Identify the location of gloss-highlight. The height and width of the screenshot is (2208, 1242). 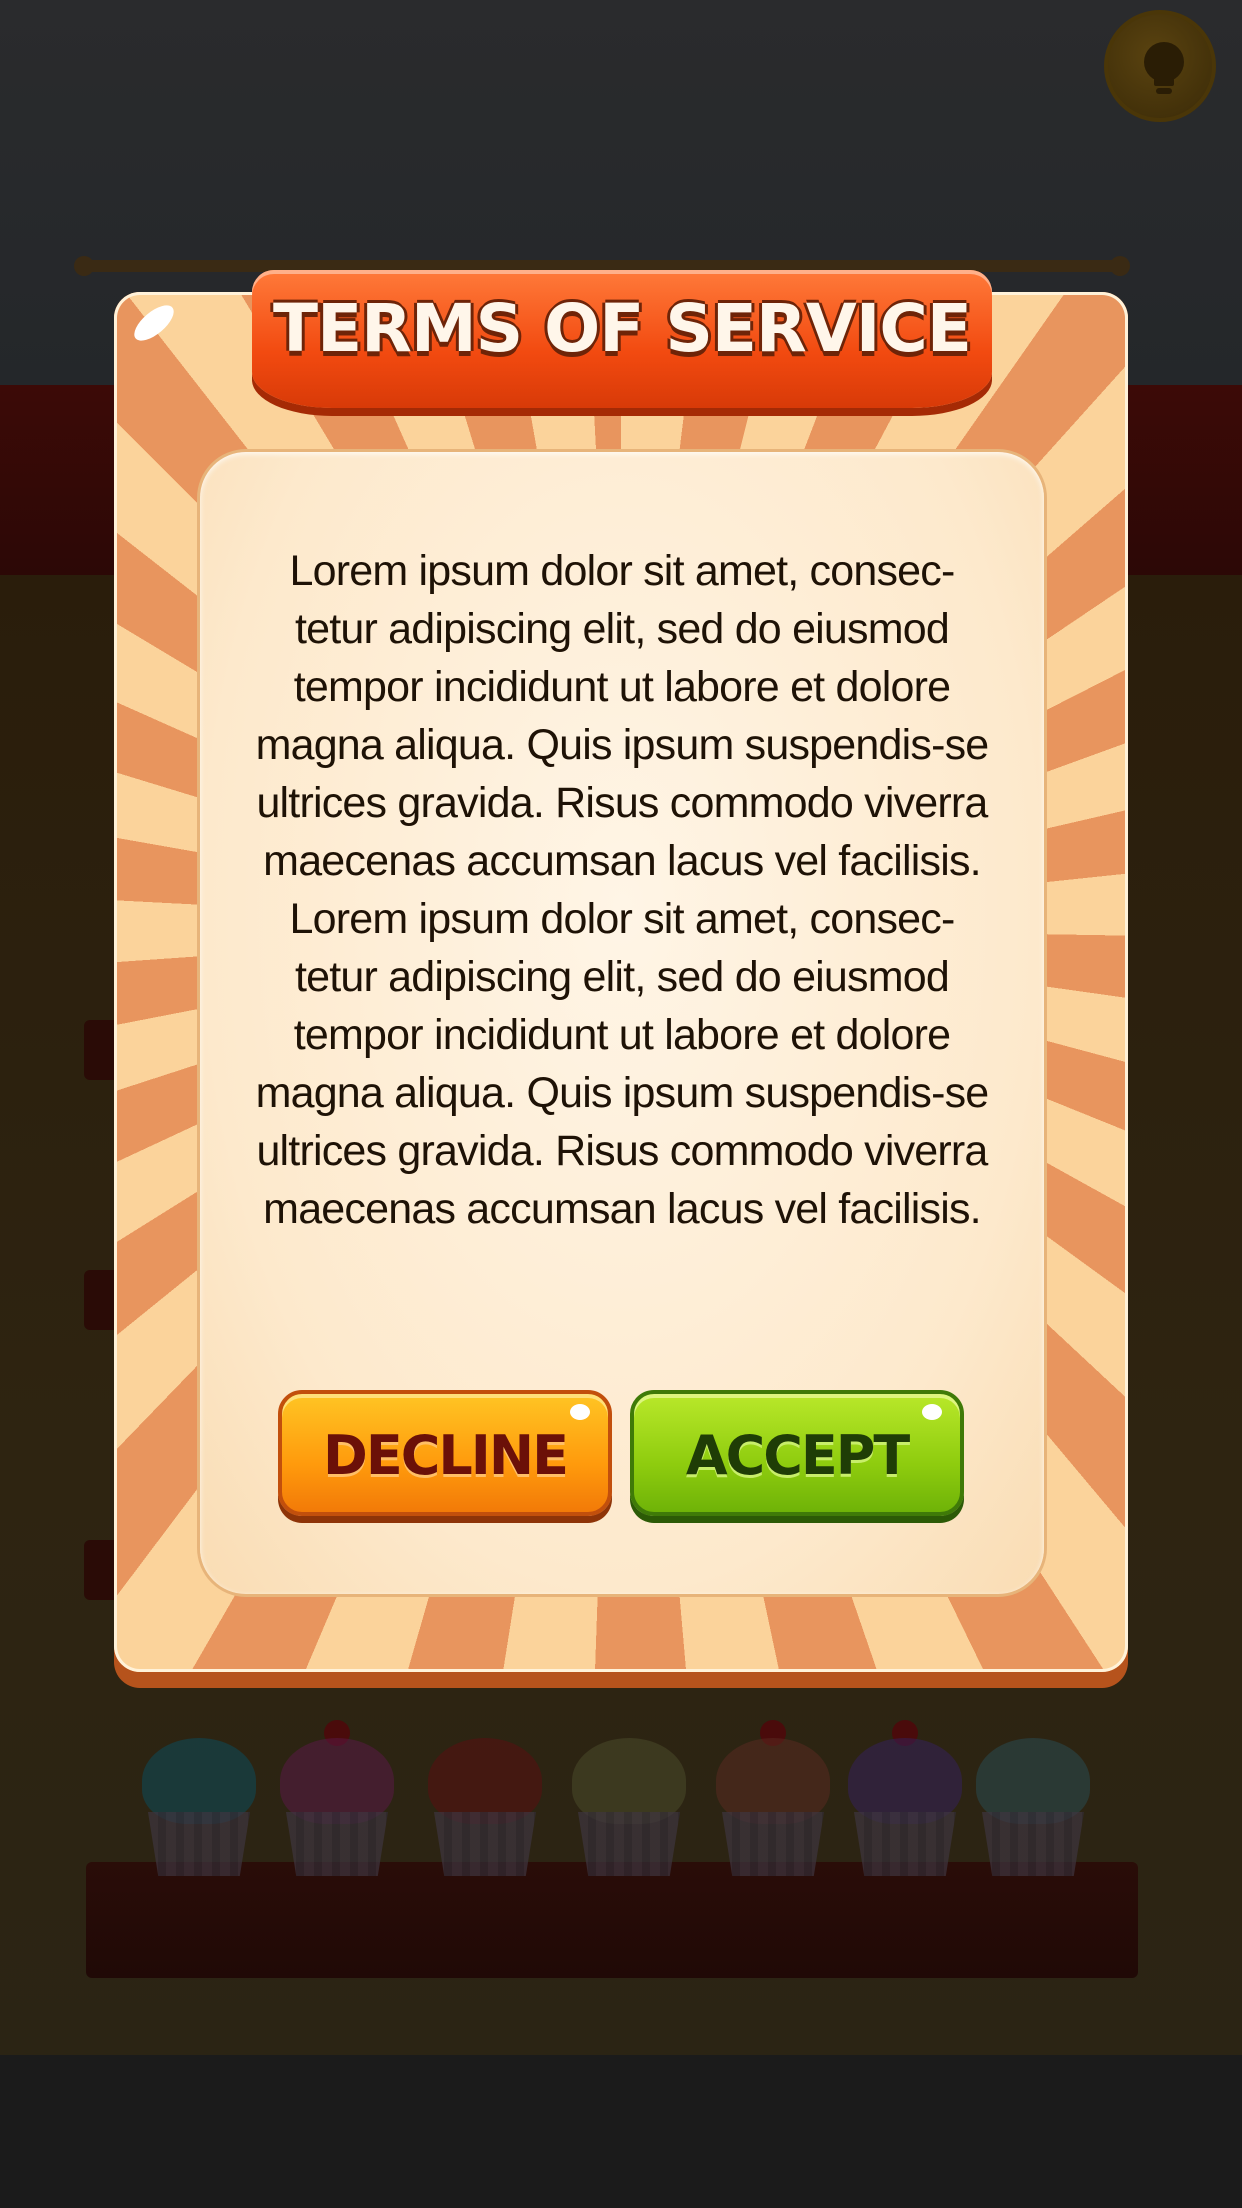
(154, 323).